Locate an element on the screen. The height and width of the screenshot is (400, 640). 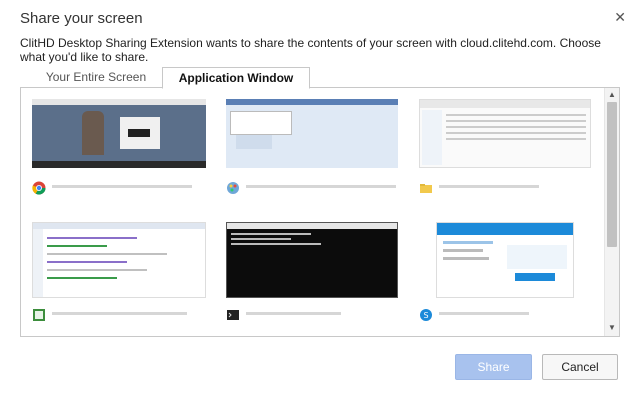
chrome-icon is located at coordinates (39, 188).